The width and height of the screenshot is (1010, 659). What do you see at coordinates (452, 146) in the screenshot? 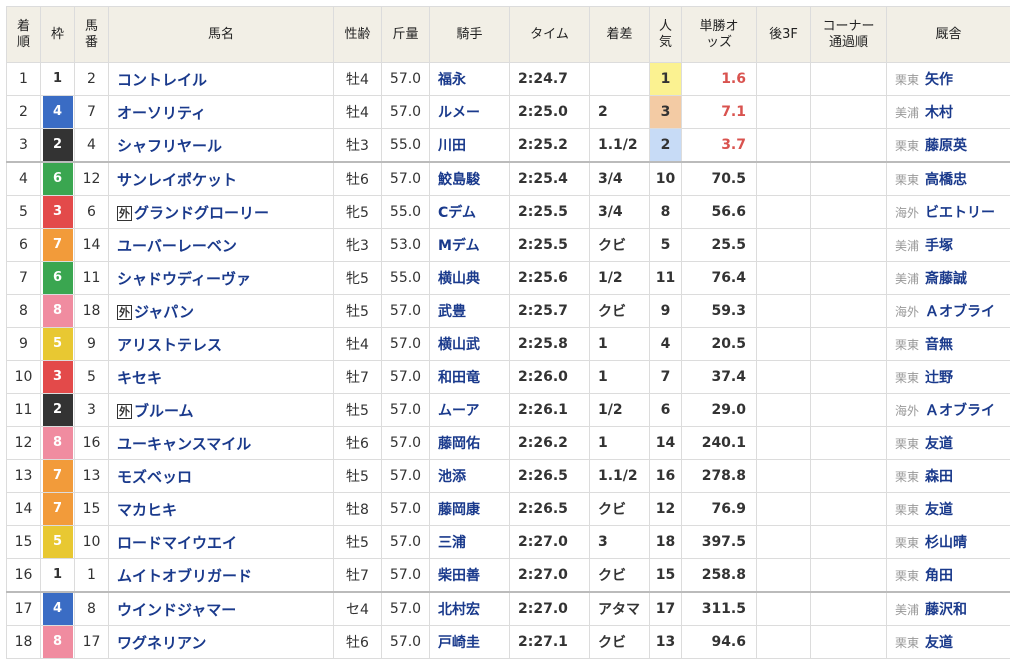
I see `jockey-link: 川田` at bounding box center [452, 146].